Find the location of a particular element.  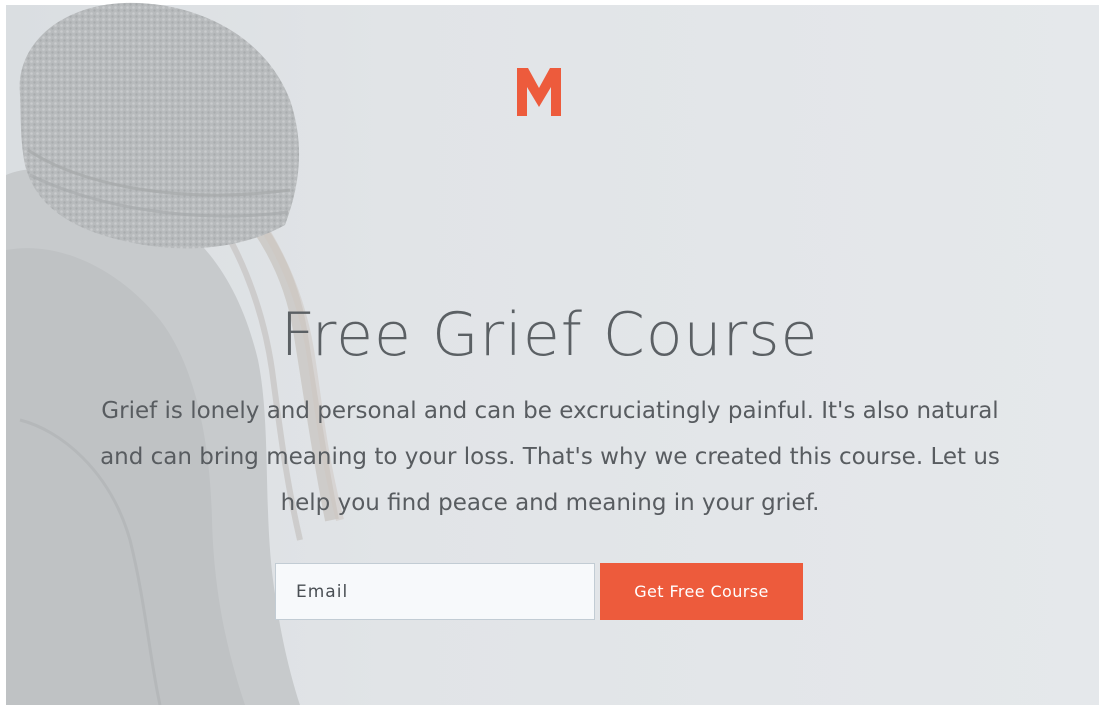

get-free-course-button: Get Free Course is located at coordinates (701, 591).